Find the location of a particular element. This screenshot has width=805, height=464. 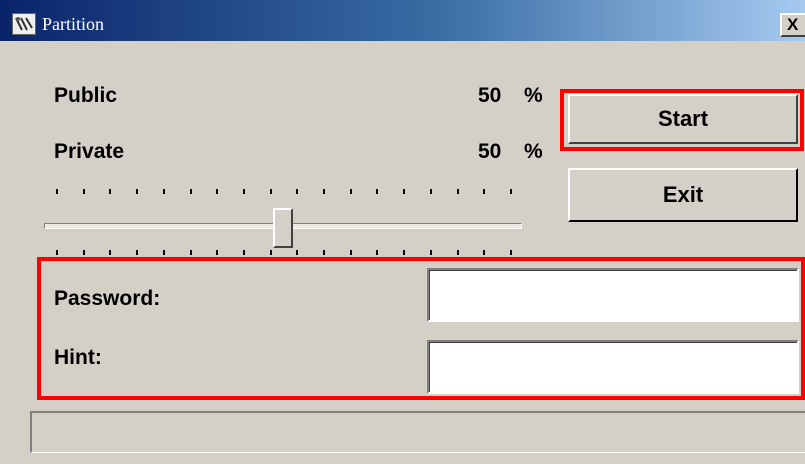

start-button: Start is located at coordinates (683, 119).